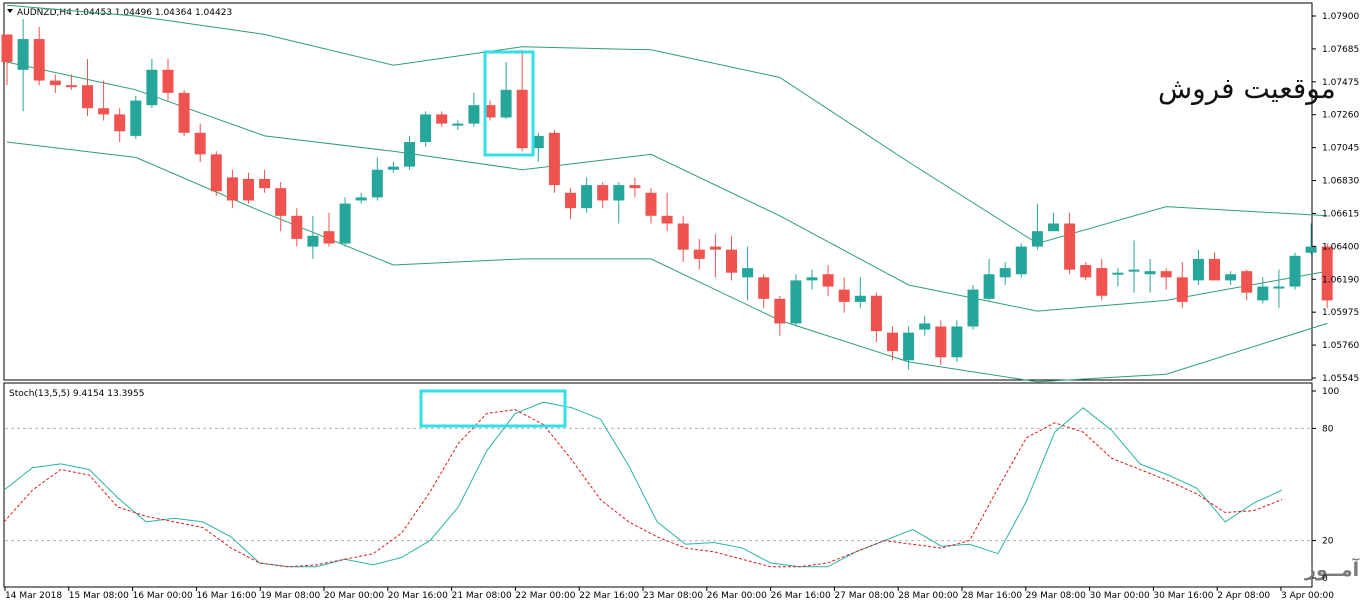 The height and width of the screenshot is (605, 1364). Describe the element at coordinates (1328, 542) in the screenshot. I see `stoch-level-label: 20` at that location.